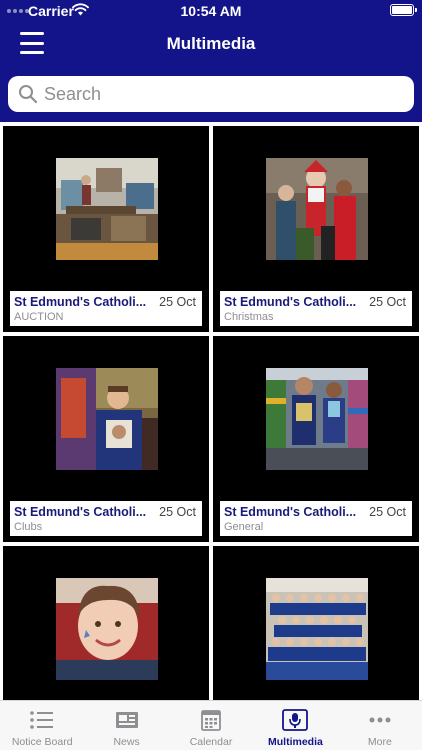 This screenshot has height=750, width=422. I want to click on tab-multimedia: Multimedia, so click(295, 725).